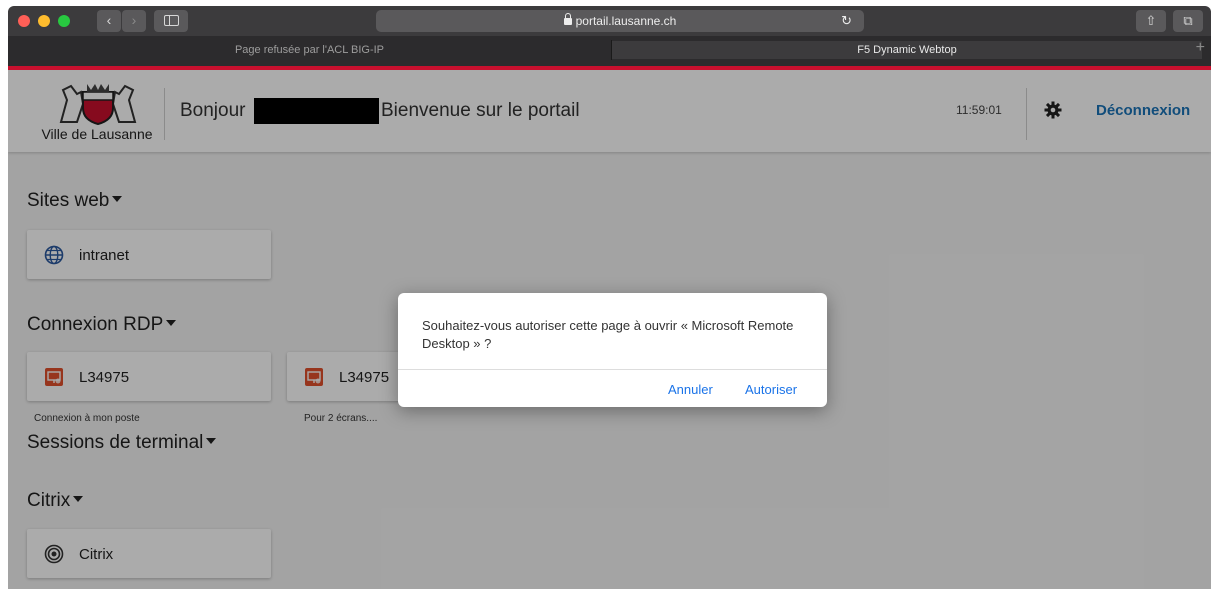  I want to click on address-url: portail.lausanne.ch, so click(626, 21).